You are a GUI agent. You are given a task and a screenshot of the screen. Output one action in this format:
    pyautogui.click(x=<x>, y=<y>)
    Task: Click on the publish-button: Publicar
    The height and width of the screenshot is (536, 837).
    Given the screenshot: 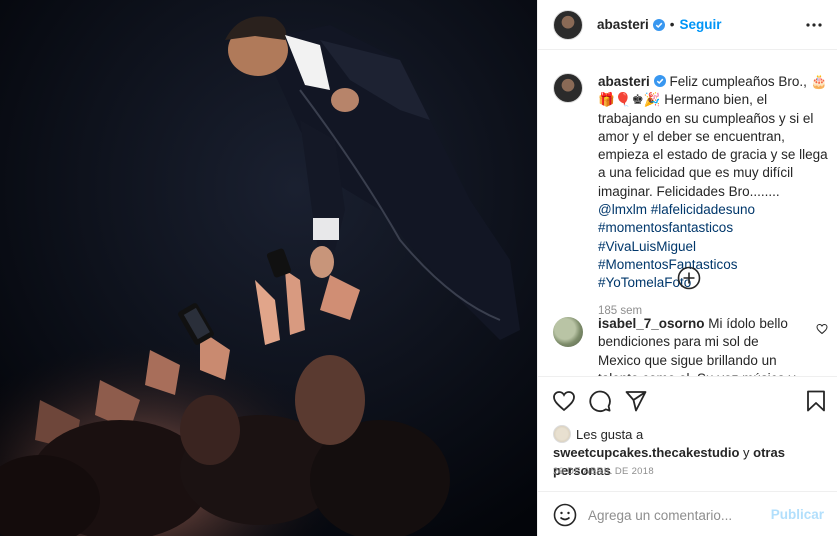 What is the action you would take?
    pyautogui.click(x=797, y=514)
    